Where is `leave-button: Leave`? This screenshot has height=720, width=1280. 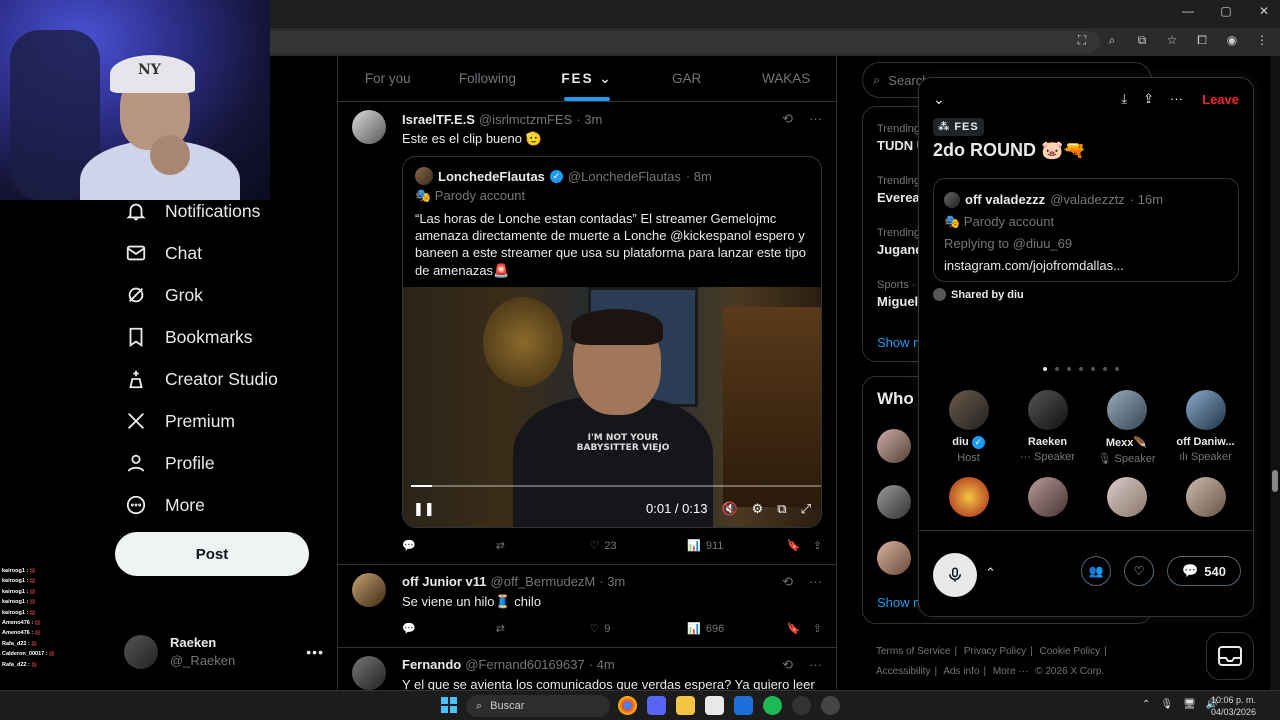
leave-button: Leave is located at coordinates (1220, 99).